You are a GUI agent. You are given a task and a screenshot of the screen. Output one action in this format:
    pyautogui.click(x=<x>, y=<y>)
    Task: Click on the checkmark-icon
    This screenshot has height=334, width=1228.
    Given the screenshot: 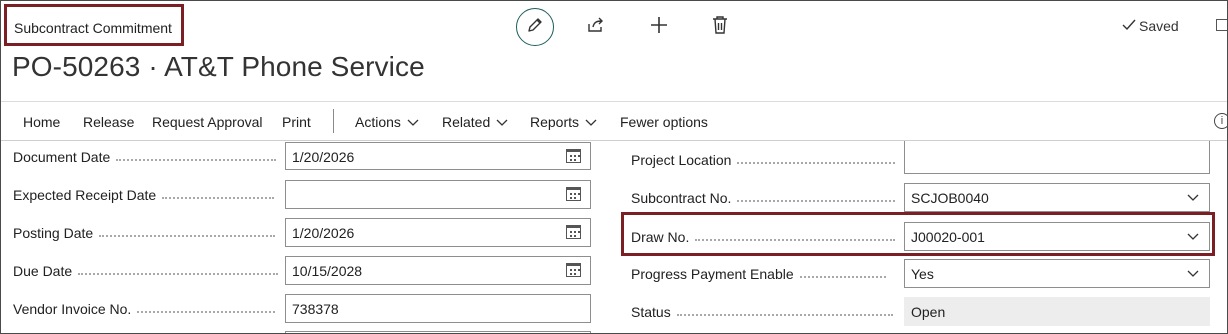 What is the action you would take?
    pyautogui.click(x=1129, y=26)
    